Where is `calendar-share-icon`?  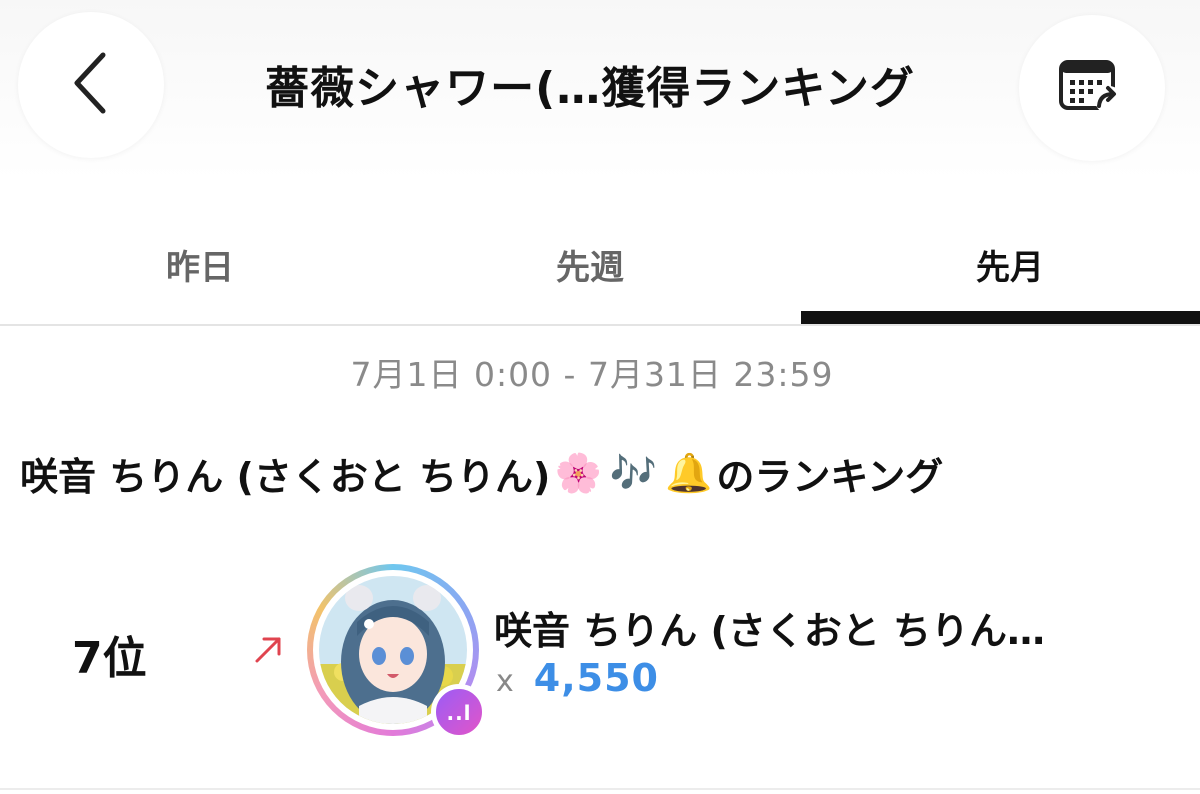 calendar-share-icon is located at coordinates (1092, 88).